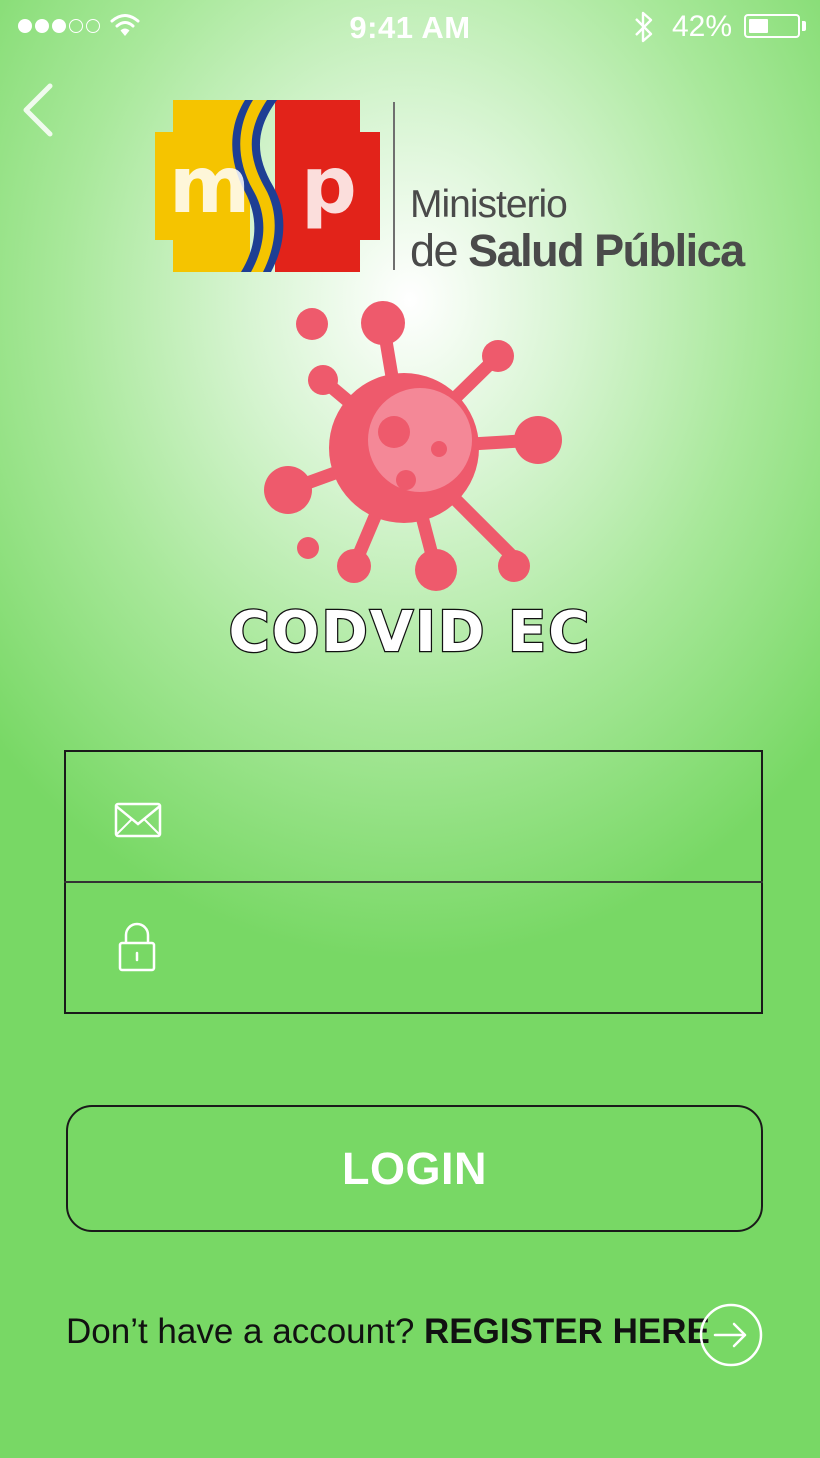  What do you see at coordinates (38, 110) in the screenshot?
I see `chevron-left-icon` at bounding box center [38, 110].